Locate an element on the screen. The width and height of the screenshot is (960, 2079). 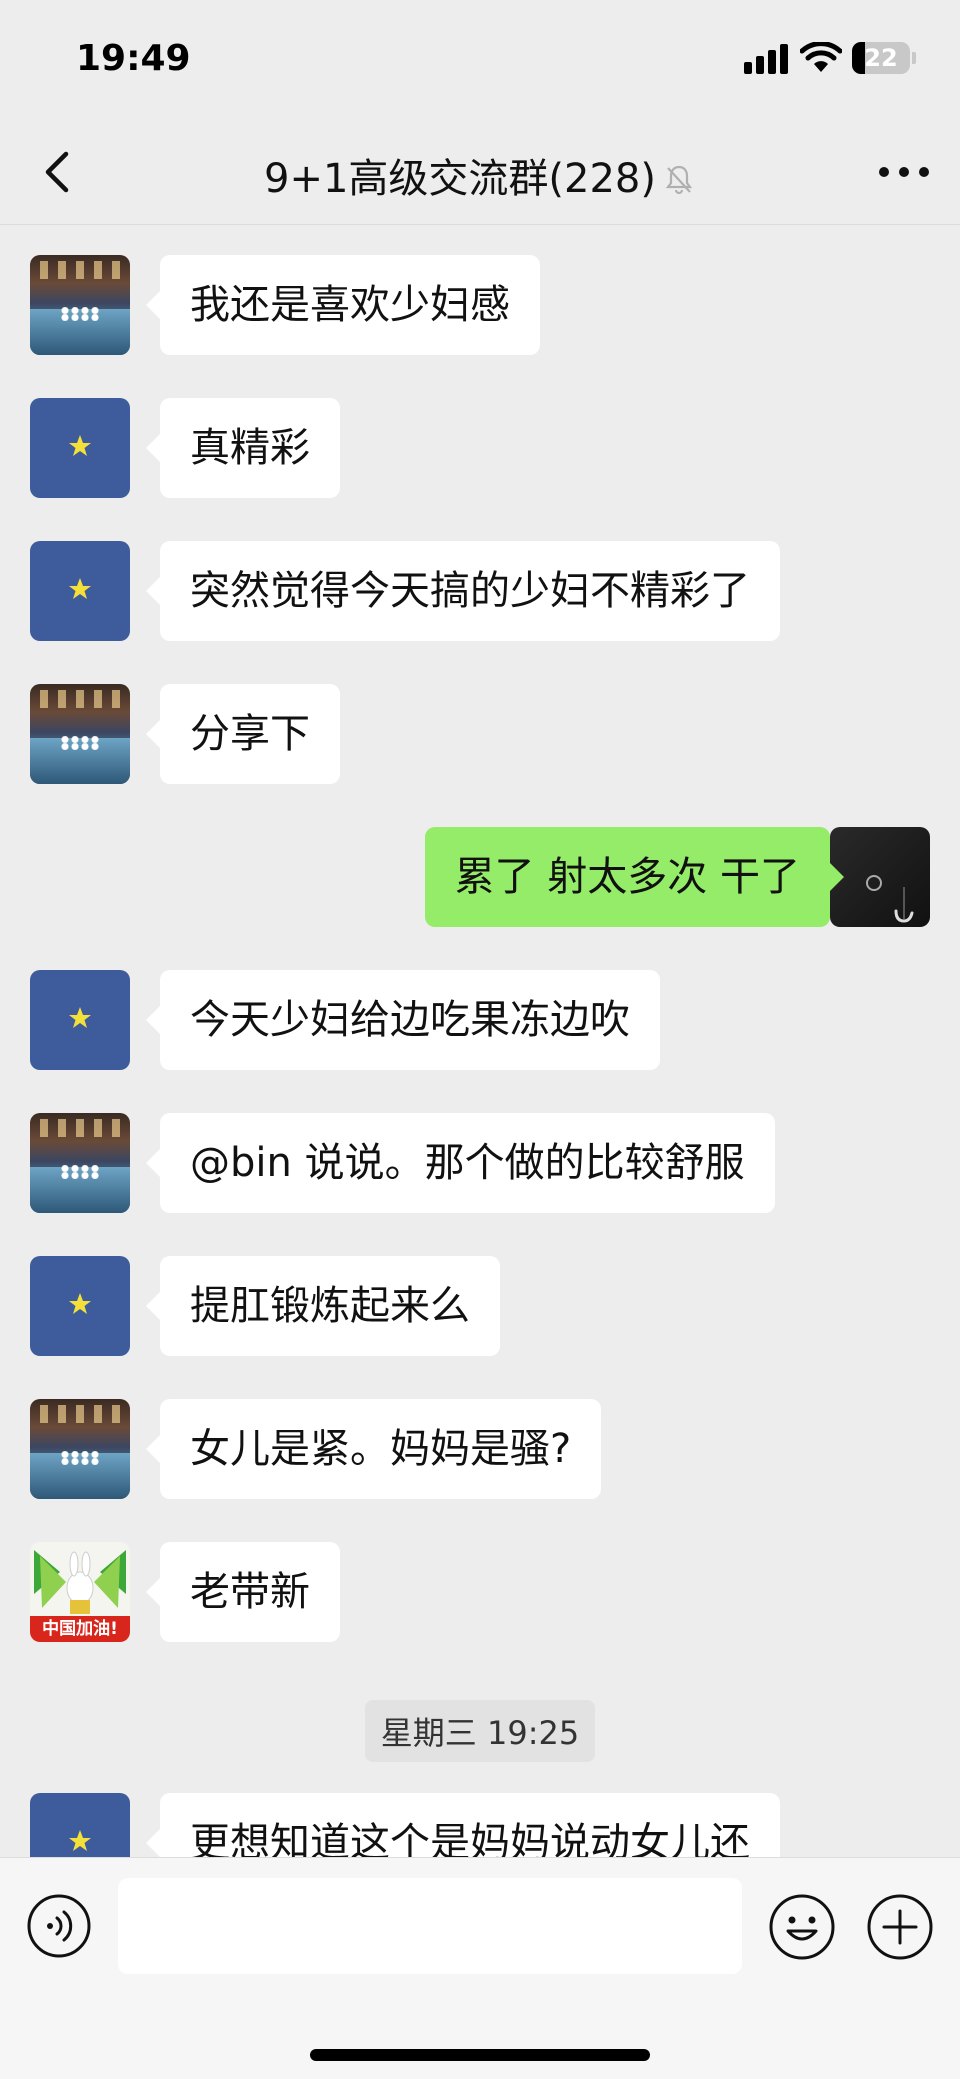
chat-title: 9+1高级交流群(228) is located at coordinates (480, 175).